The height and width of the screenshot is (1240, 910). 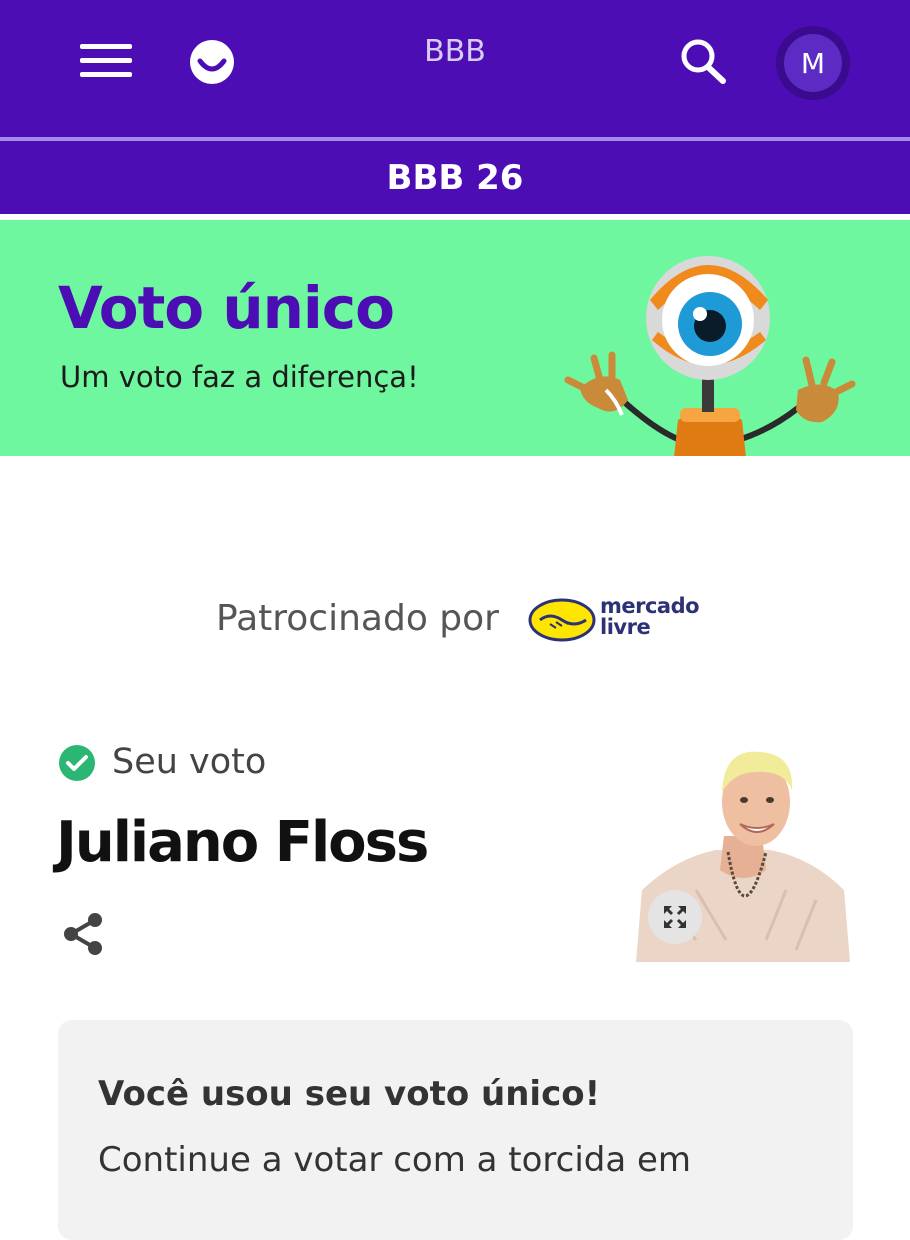 I want to click on candidate-name: Juliano Floss, so click(x=242, y=842).